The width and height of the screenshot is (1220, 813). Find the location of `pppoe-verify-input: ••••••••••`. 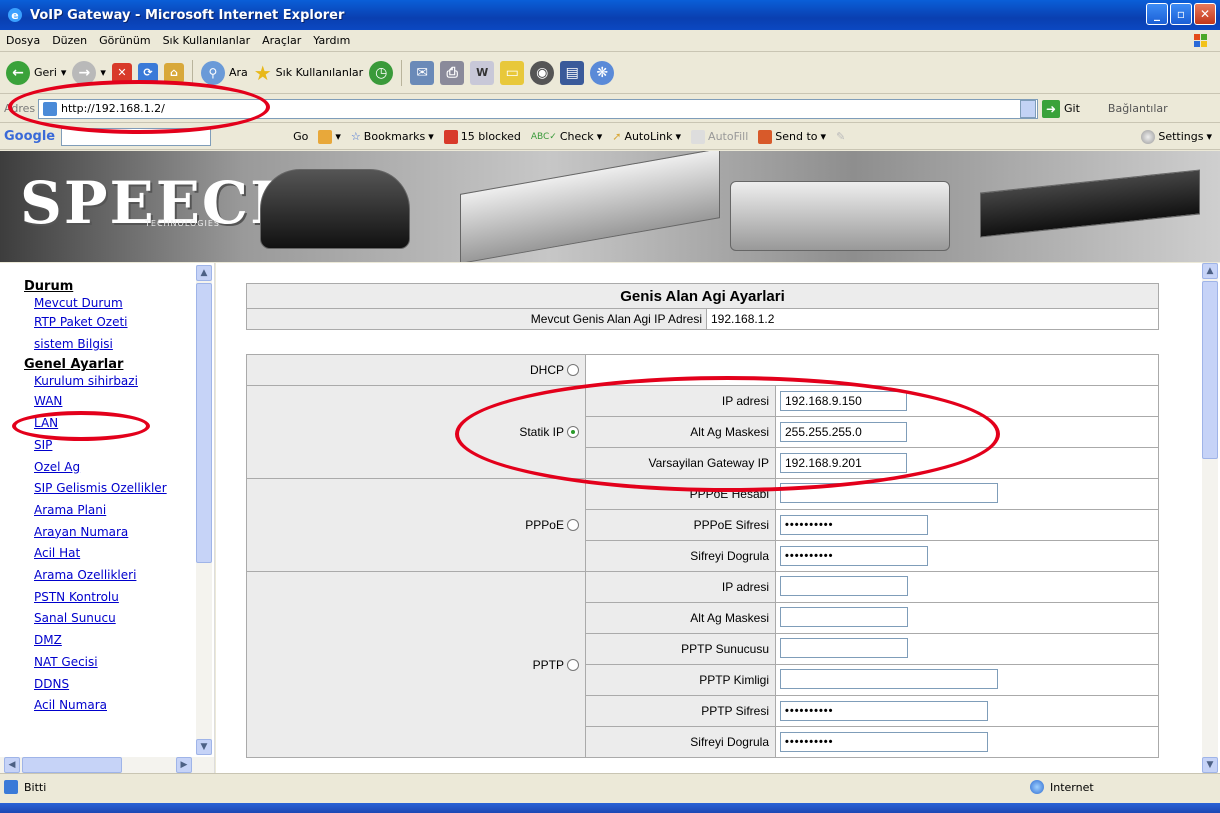

pppoe-verify-input: •••••••••• is located at coordinates (854, 556).